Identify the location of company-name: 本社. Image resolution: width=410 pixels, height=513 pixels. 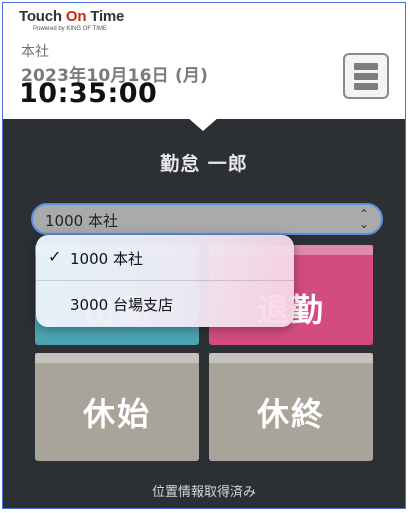
(35, 52).